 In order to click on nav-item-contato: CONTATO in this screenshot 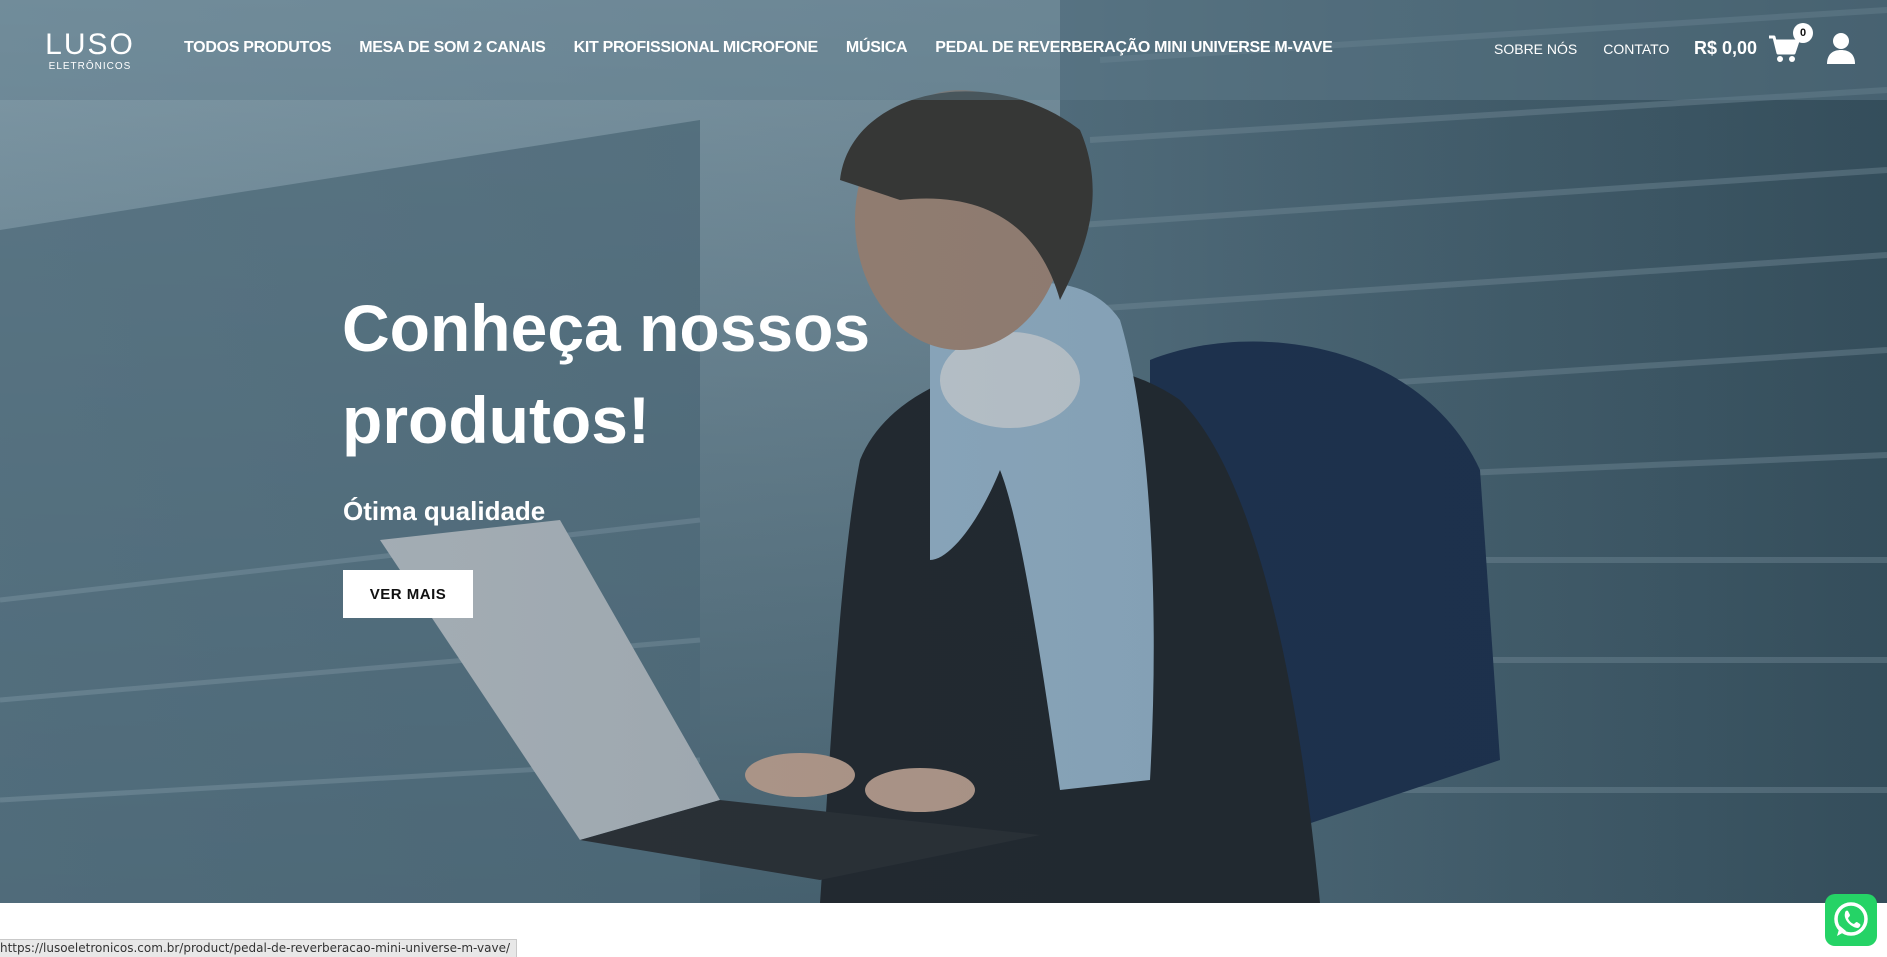, I will do `click(1636, 49)`.